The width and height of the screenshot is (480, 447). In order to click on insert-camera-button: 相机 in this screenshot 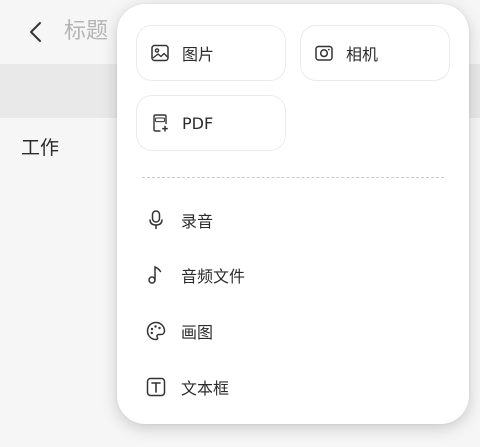, I will do `click(375, 53)`.